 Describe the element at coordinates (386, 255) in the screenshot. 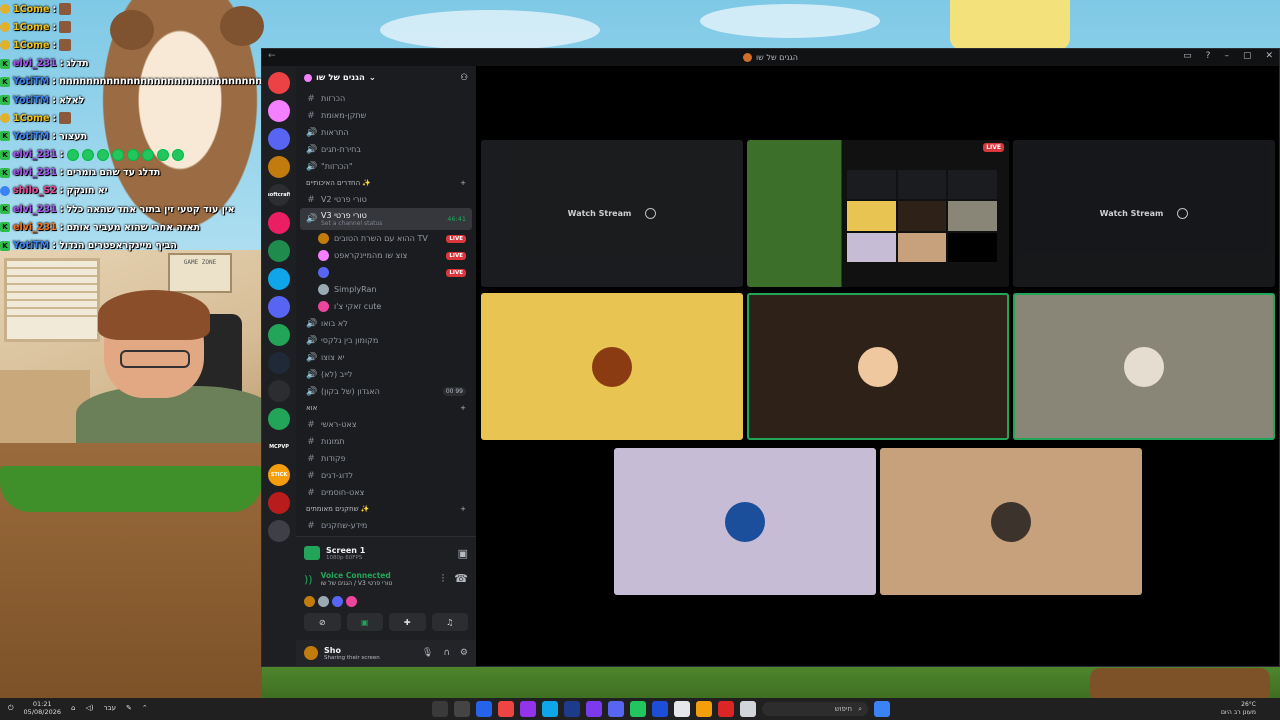

I see `voice-user: צוצ שו מהמיינקראפט LIVE` at that location.